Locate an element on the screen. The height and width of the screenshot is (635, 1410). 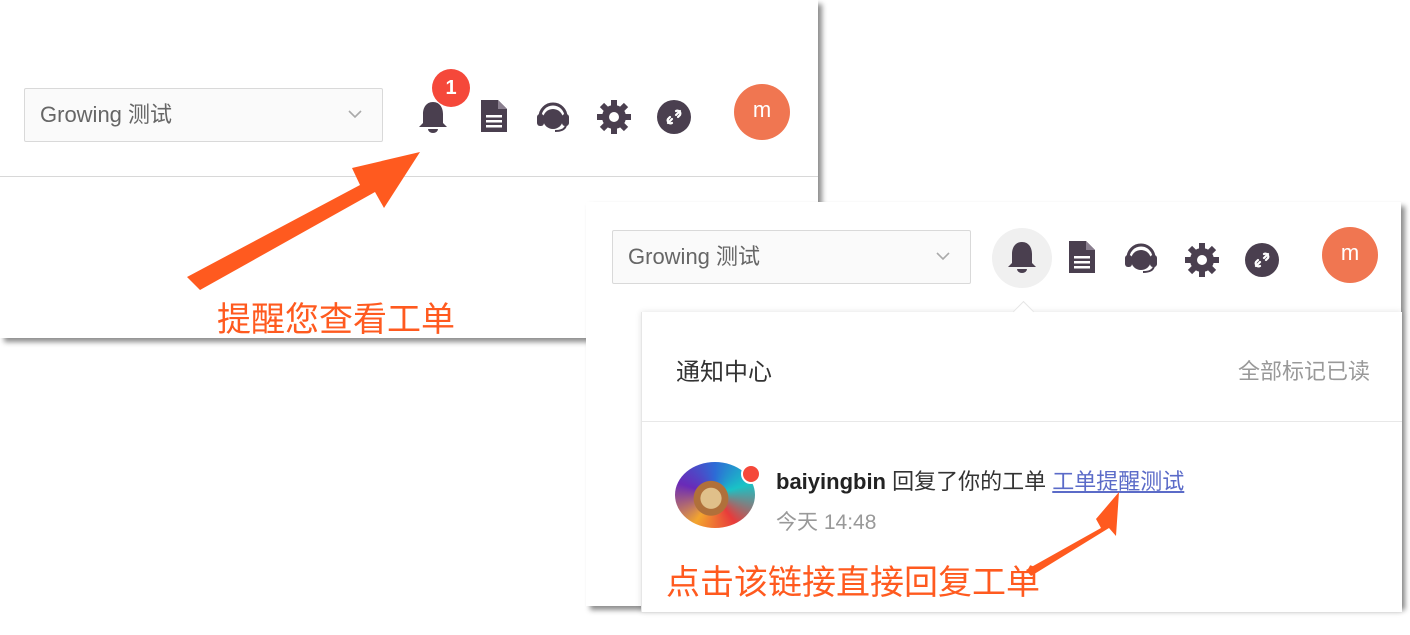
annotation-remind: 提醒您查看工单 is located at coordinates (336, 320).